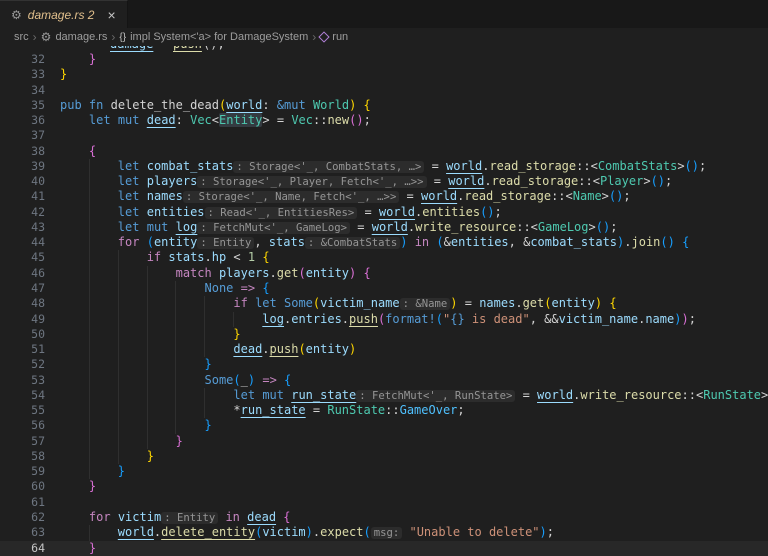 This screenshot has height=556, width=768. What do you see at coordinates (312, 182) in the screenshot?
I see `inlay-hint: : Storage<'_, Player, Fetch<'_, …>>` at bounding box center [312, 182].